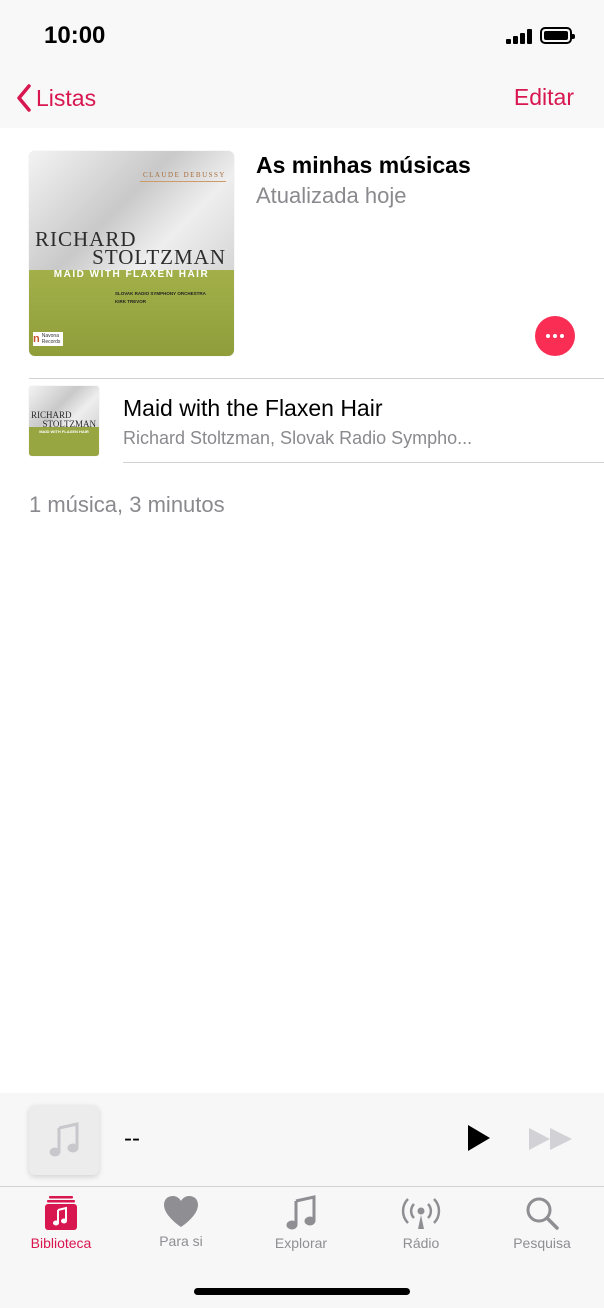  What do you see at coordinates (555, 336) in the screenshot?
I see `more-options-button` at bounding box center [555, 336].